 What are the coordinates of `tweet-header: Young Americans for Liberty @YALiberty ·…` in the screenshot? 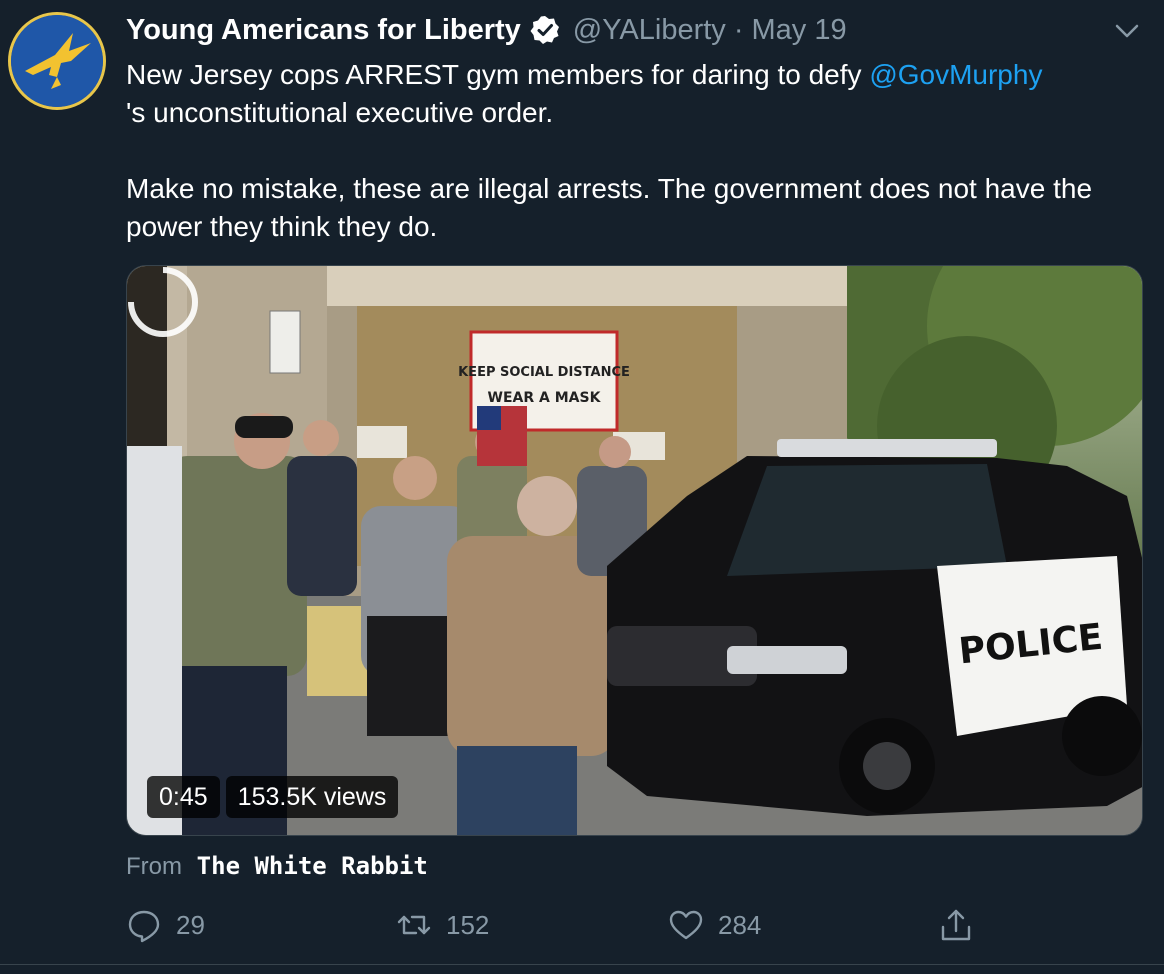 It's located at (486, 30).